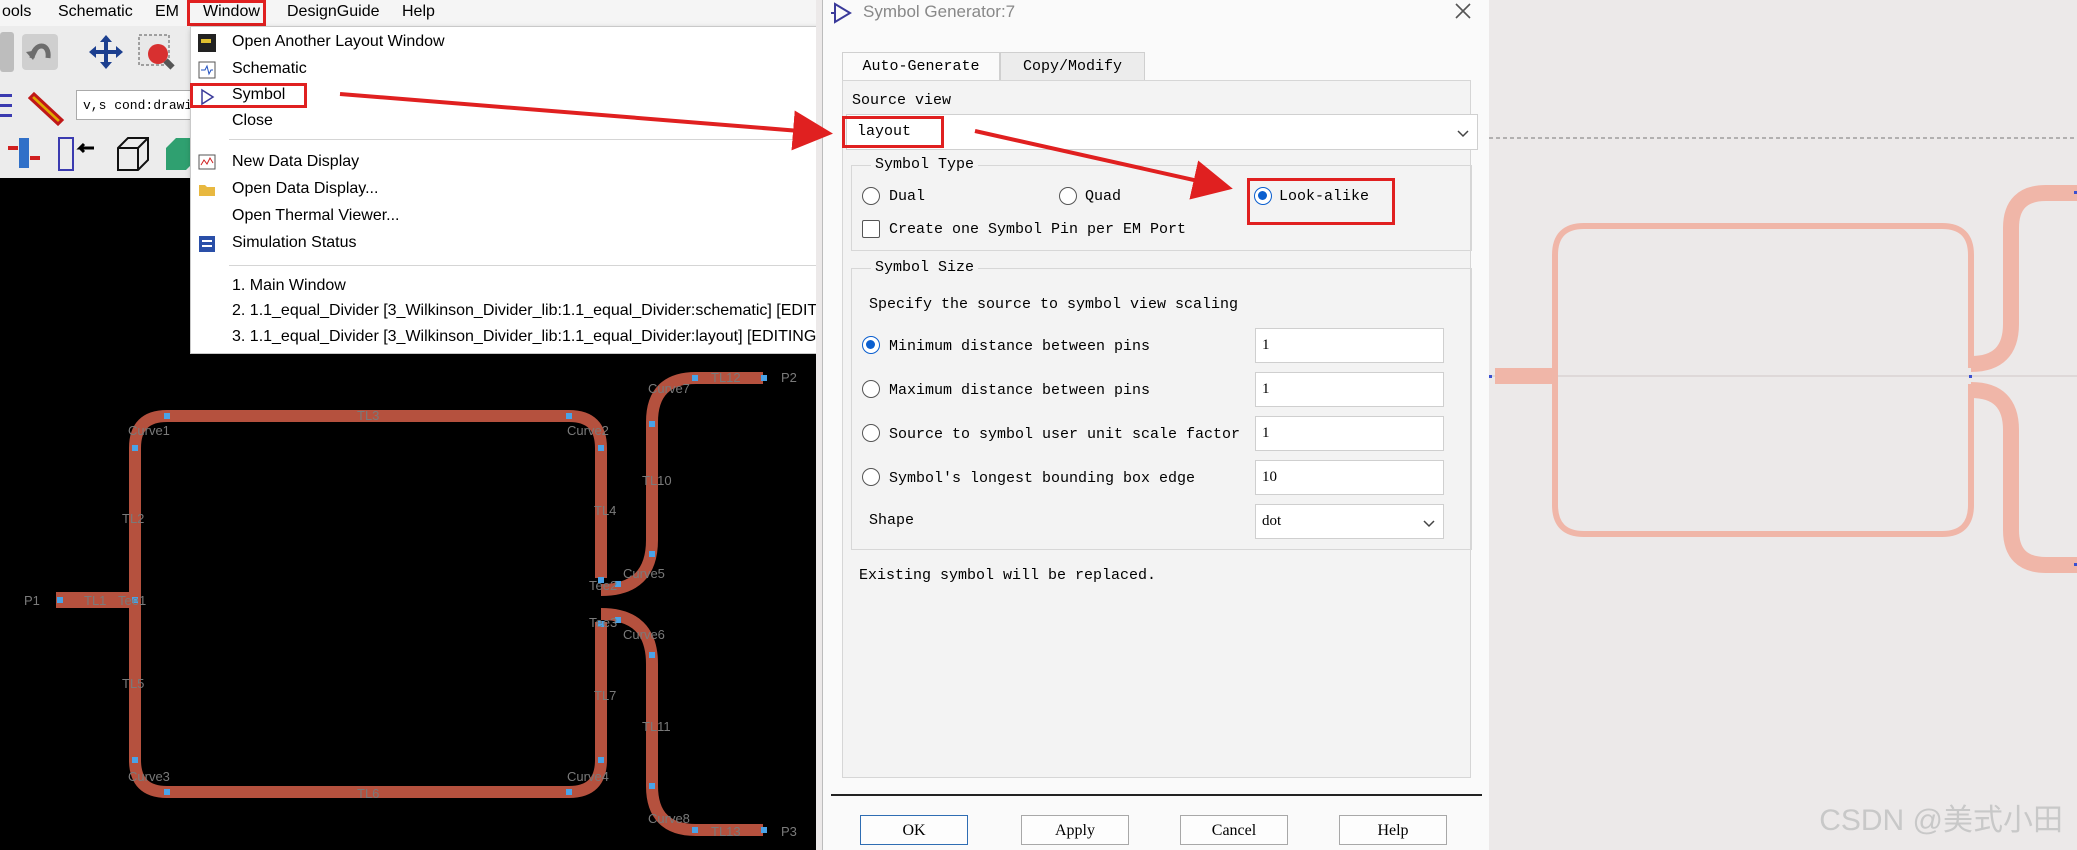 The image size is (2077, 850). What do you see at coordinates (657, 480) in the screenshot?
I see `svg-text: TL10` at bounding box center [657, 480].